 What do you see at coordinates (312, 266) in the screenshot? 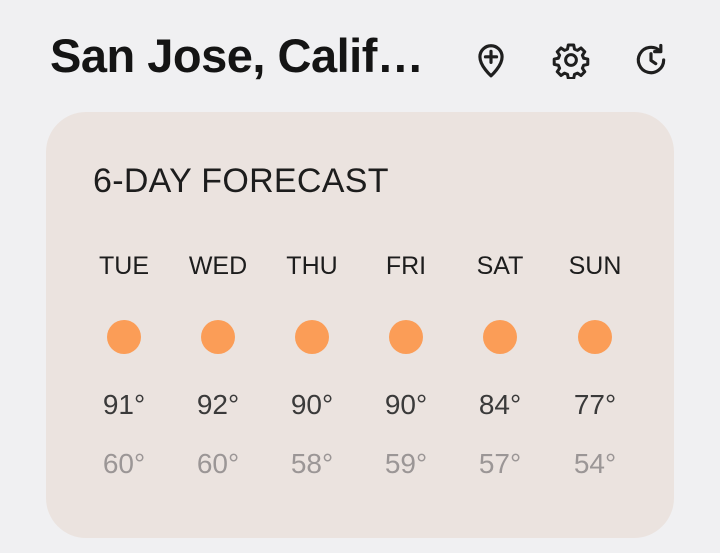
I see `day-name: THU` at bounding box center [312, 266].